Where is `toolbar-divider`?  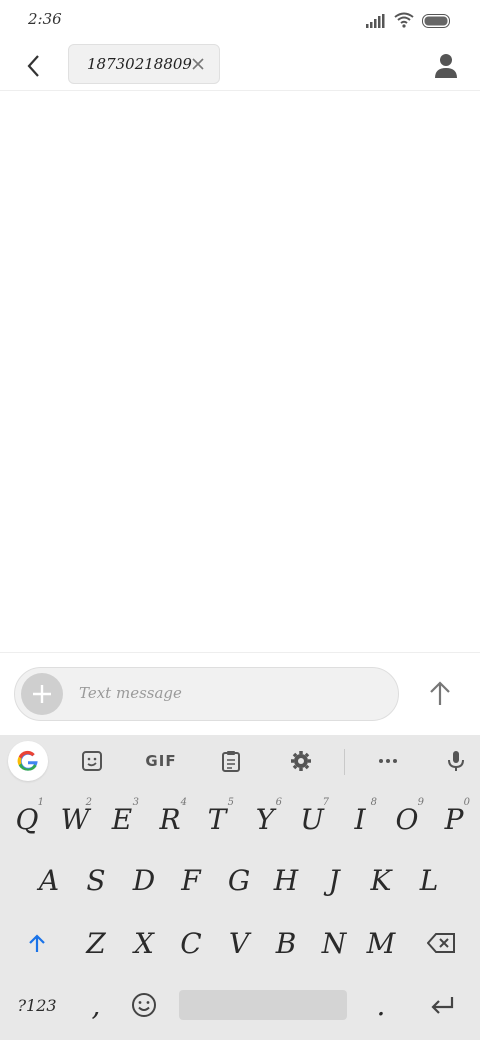
toolbar-divider is located at coordinates (344, 762).